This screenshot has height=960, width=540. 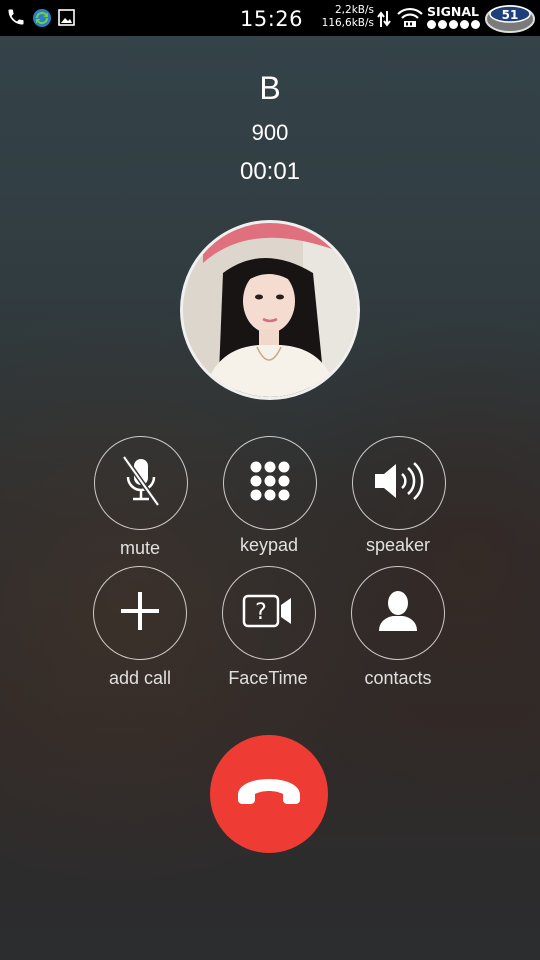 I want to click on mute-button, so click(x=141, y=483).